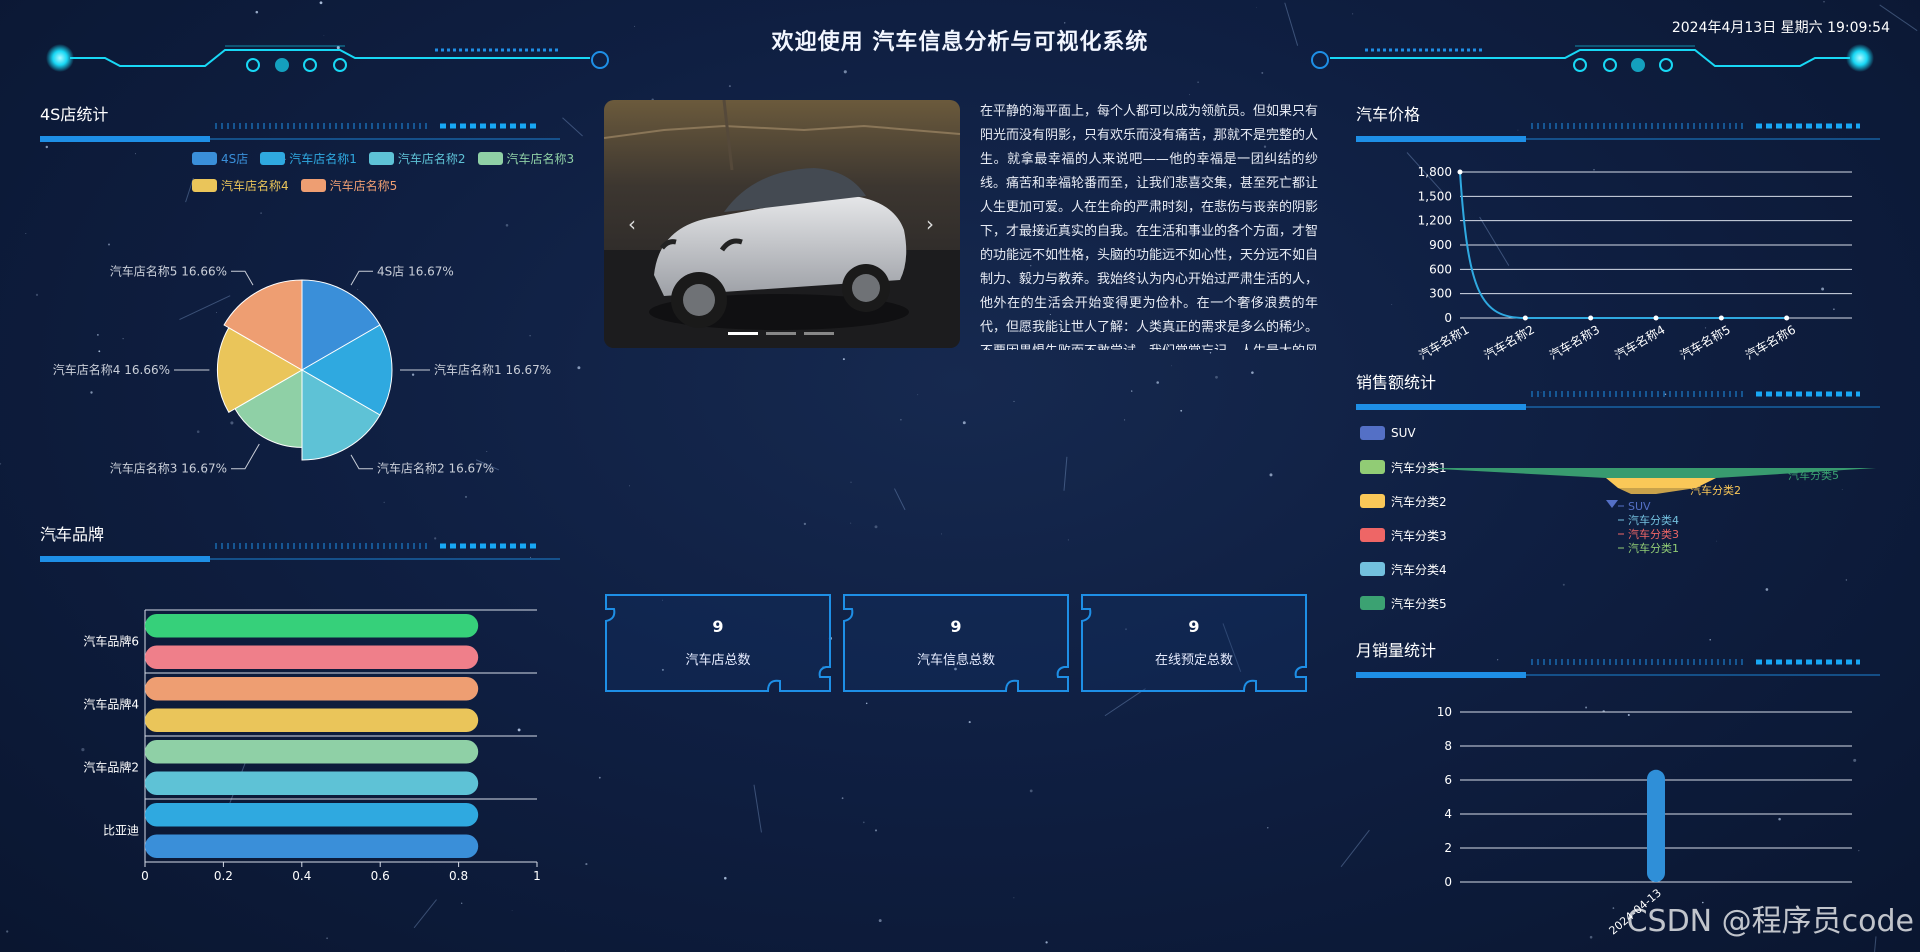  Describe the element at coordinates (930, 224) in the screenshot. I see `carousel-next-icon: ›` at that location.